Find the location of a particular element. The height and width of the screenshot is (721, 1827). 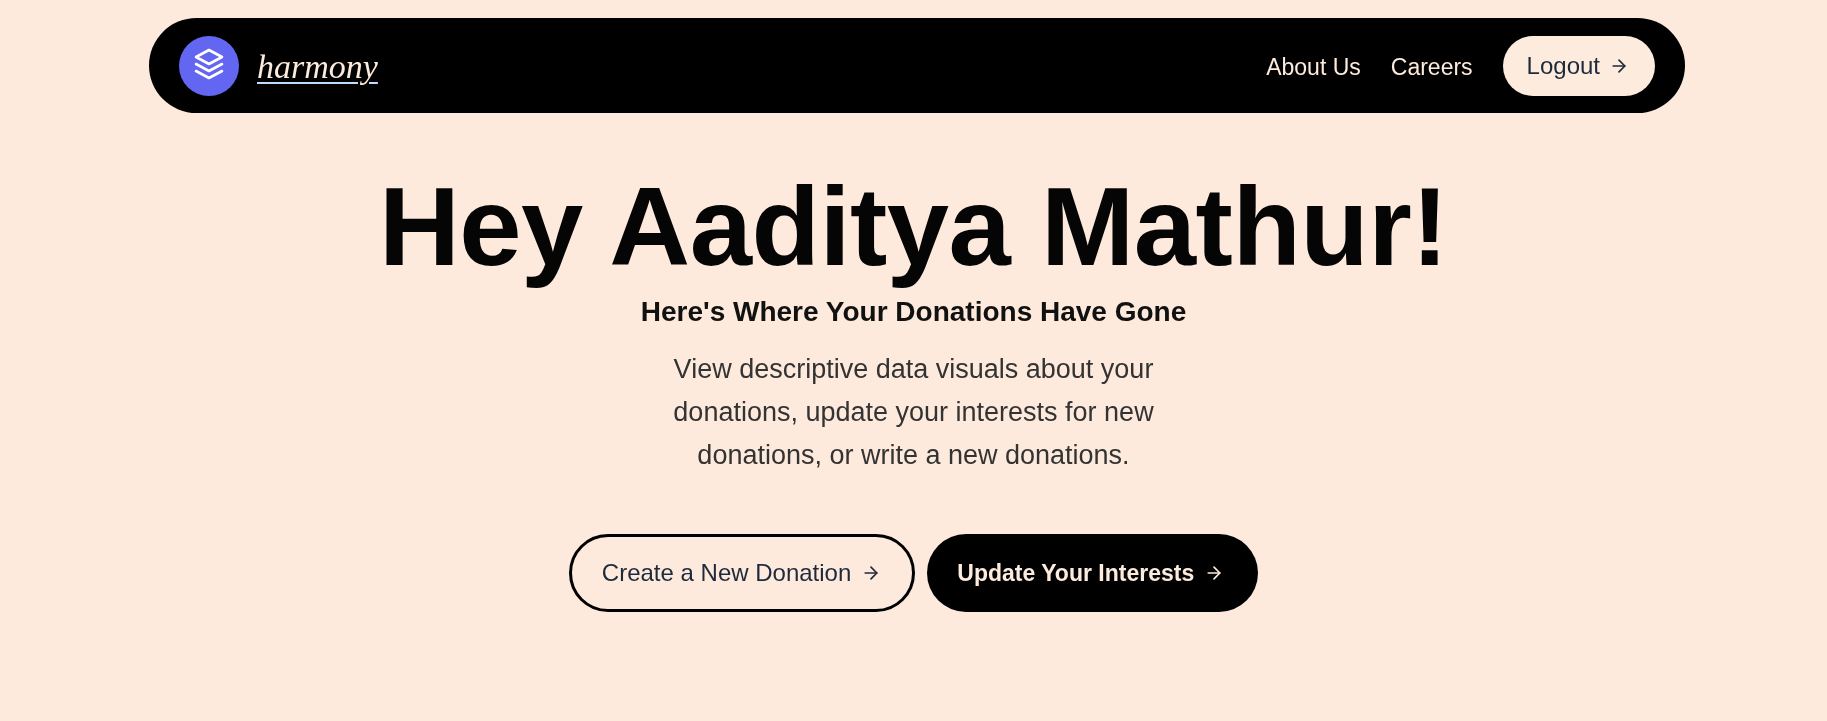

logout-button: Logout is located at coordinates (1578, 65).